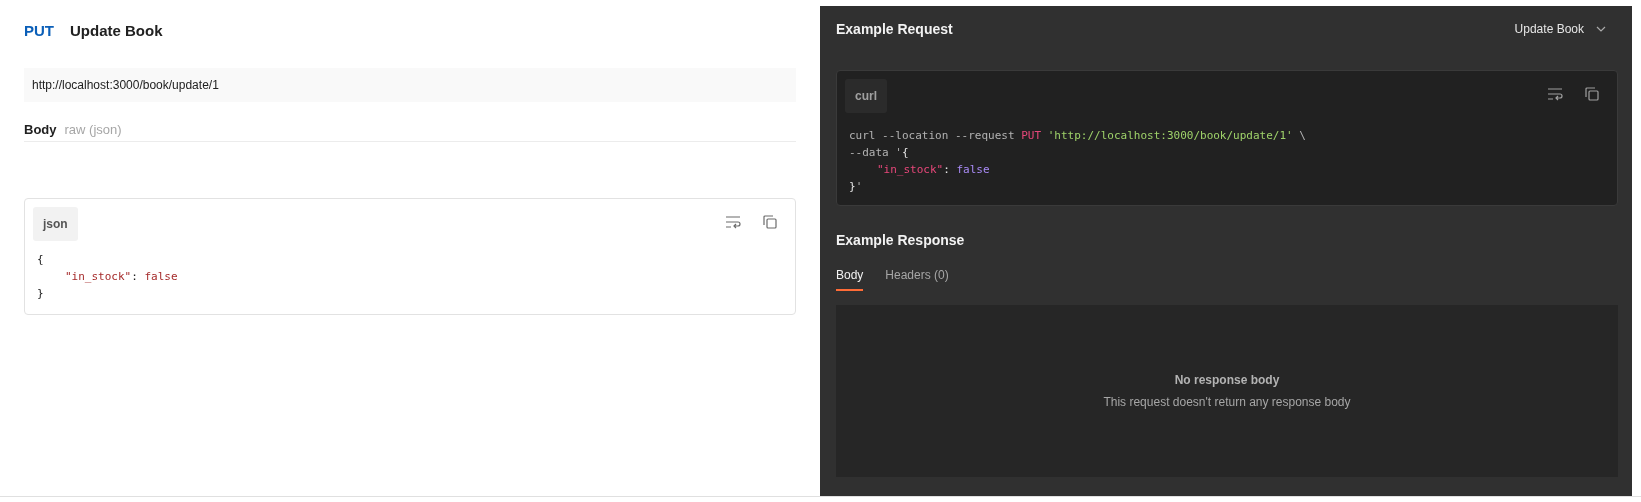  I want to click on body-mode: raw (json), so click(93, 129).